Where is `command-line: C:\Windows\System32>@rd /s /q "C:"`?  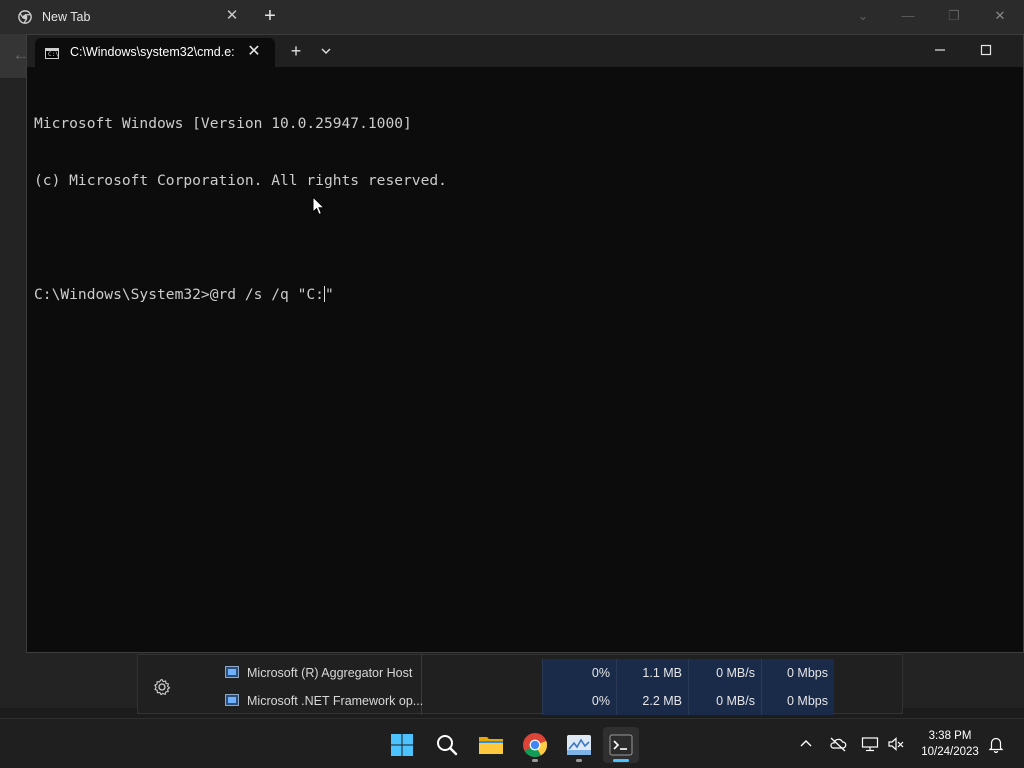
command-line: C:\Windows\System32>@rd /s /q "C:" is located at coordinates (240, 294).